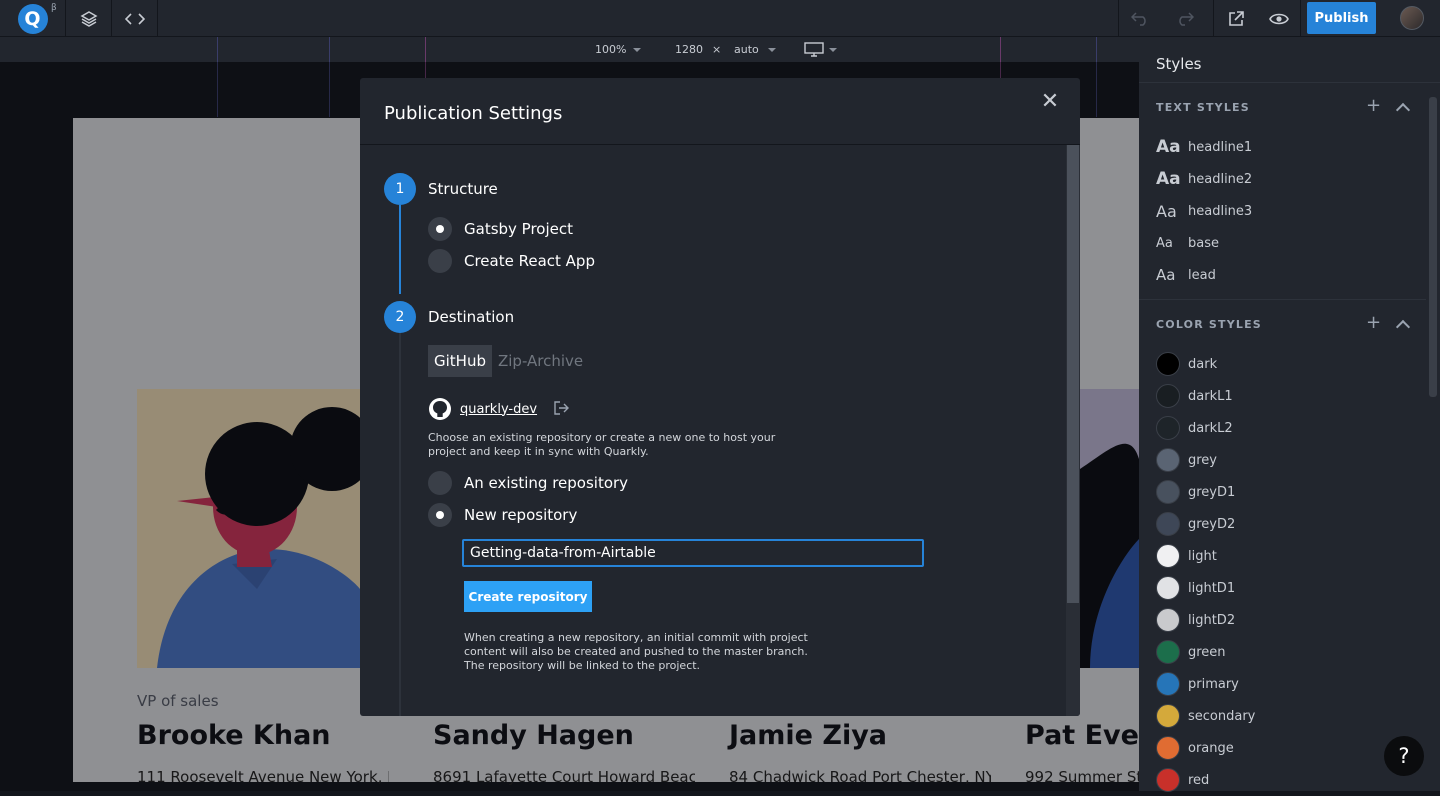 The height and width of the screenshot is (796, 1440). I want to click on text-style-item: Aa lead, so click(1286, 275).